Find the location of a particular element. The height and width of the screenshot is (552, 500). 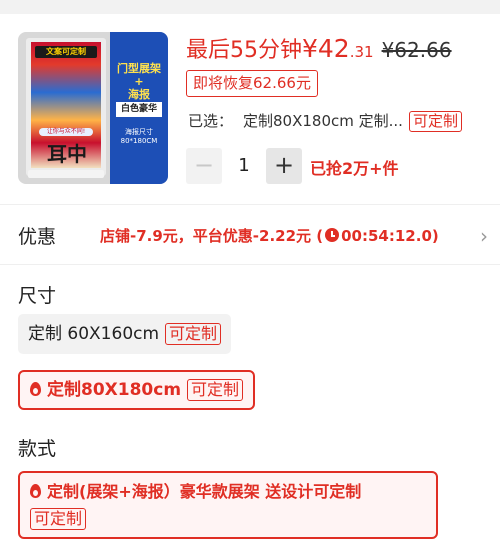

promo-row: 店铺-7.9元，平台优惠-2.22元 ( 00:54:12.0) is located at coordinates (269, 235).